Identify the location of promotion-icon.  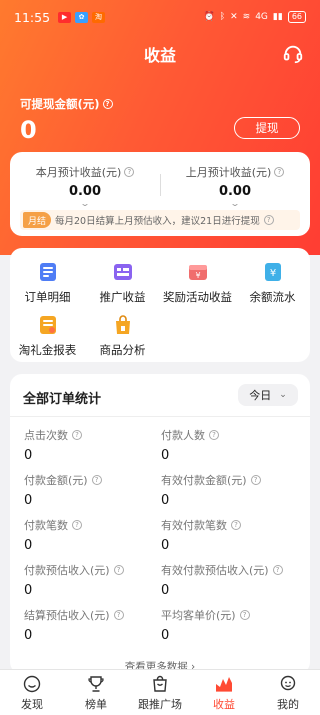
(122, 272).